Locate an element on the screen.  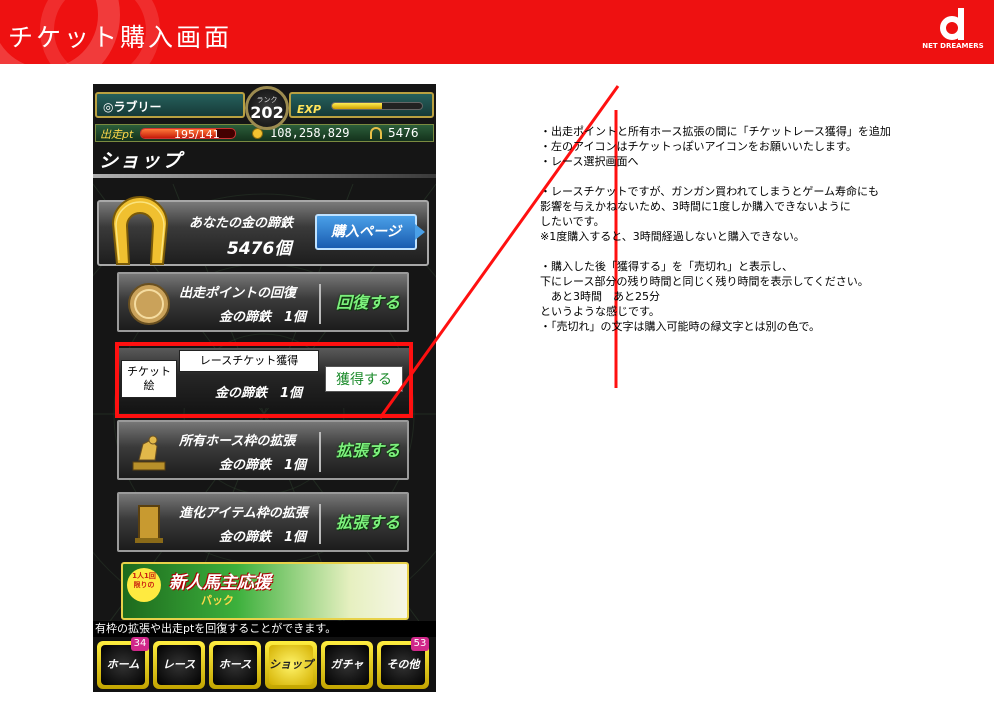
exp-box: EXP is located at coordinates (361, 105).